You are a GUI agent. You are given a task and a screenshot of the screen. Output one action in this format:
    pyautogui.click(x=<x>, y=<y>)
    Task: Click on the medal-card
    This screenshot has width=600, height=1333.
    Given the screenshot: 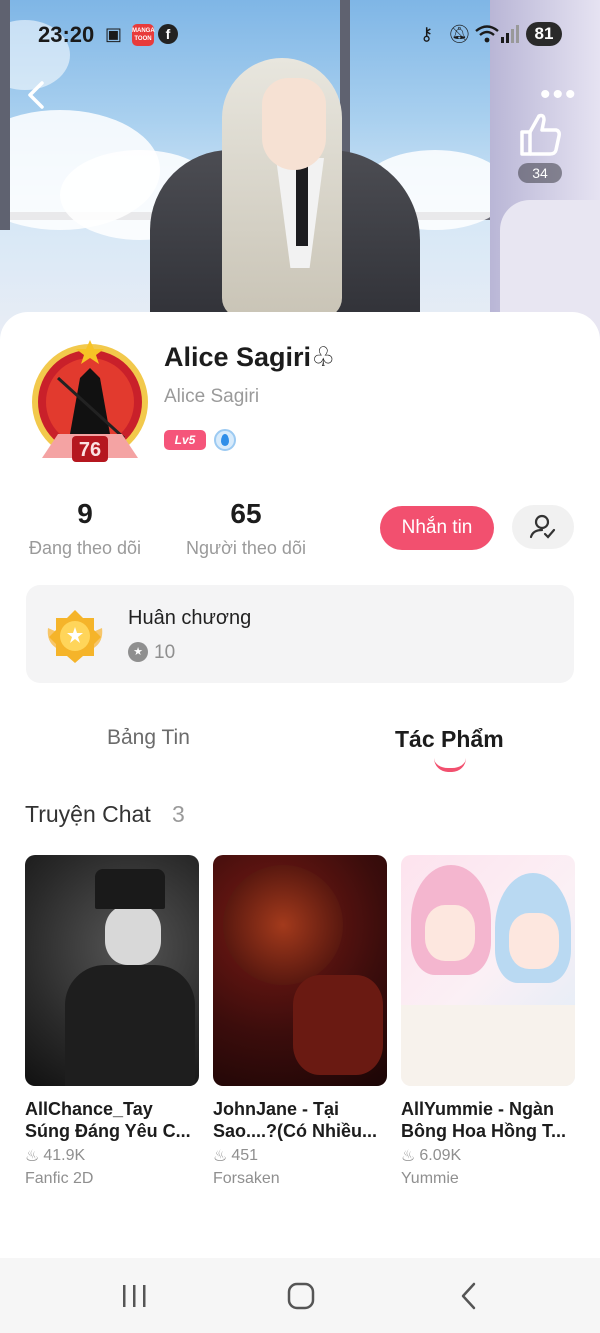 What is the action you would take?
    pyautogui.click(x=300, y=634)
    